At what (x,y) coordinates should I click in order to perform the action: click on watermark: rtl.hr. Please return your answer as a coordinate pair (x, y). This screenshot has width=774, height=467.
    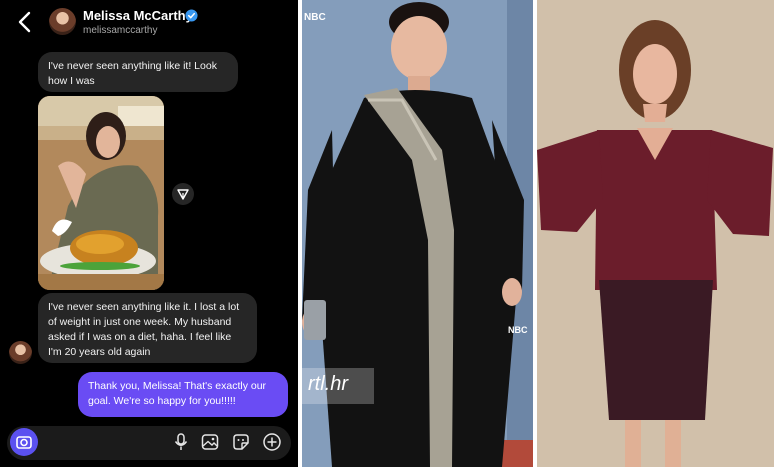
    Looking at the image, I should click on (338, 386).